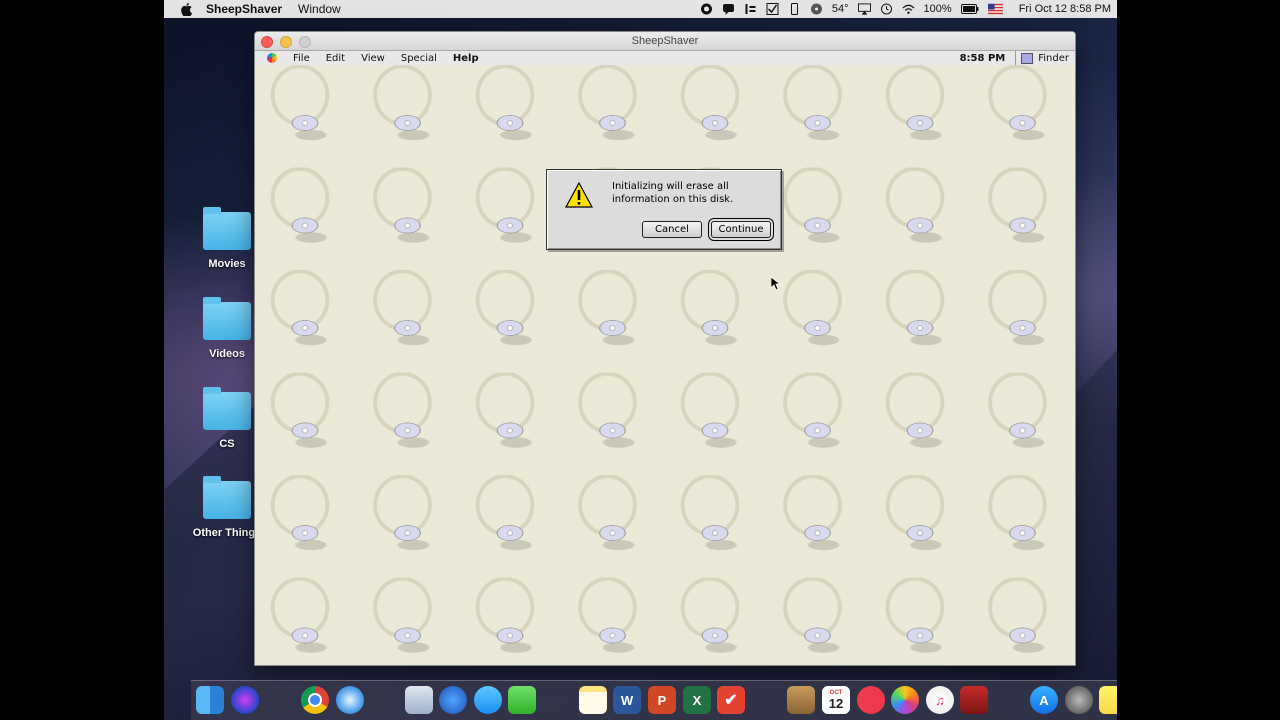 This screenshot has width=1280, height=720. I want to click on app-name-menu: SheepShaver, so click(244, 9).